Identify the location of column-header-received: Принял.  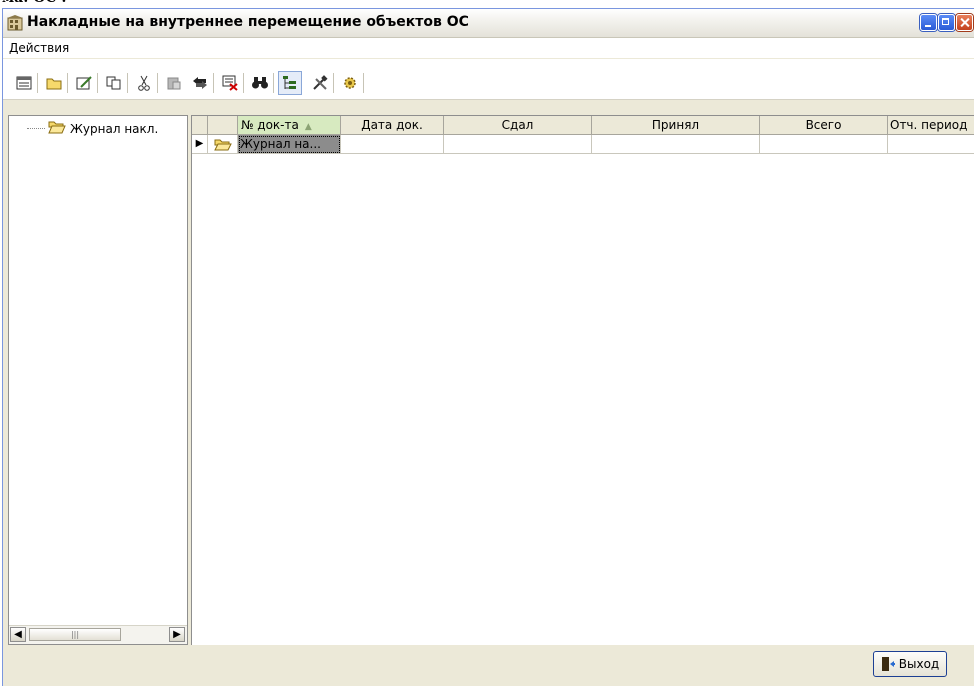
(676, 125).